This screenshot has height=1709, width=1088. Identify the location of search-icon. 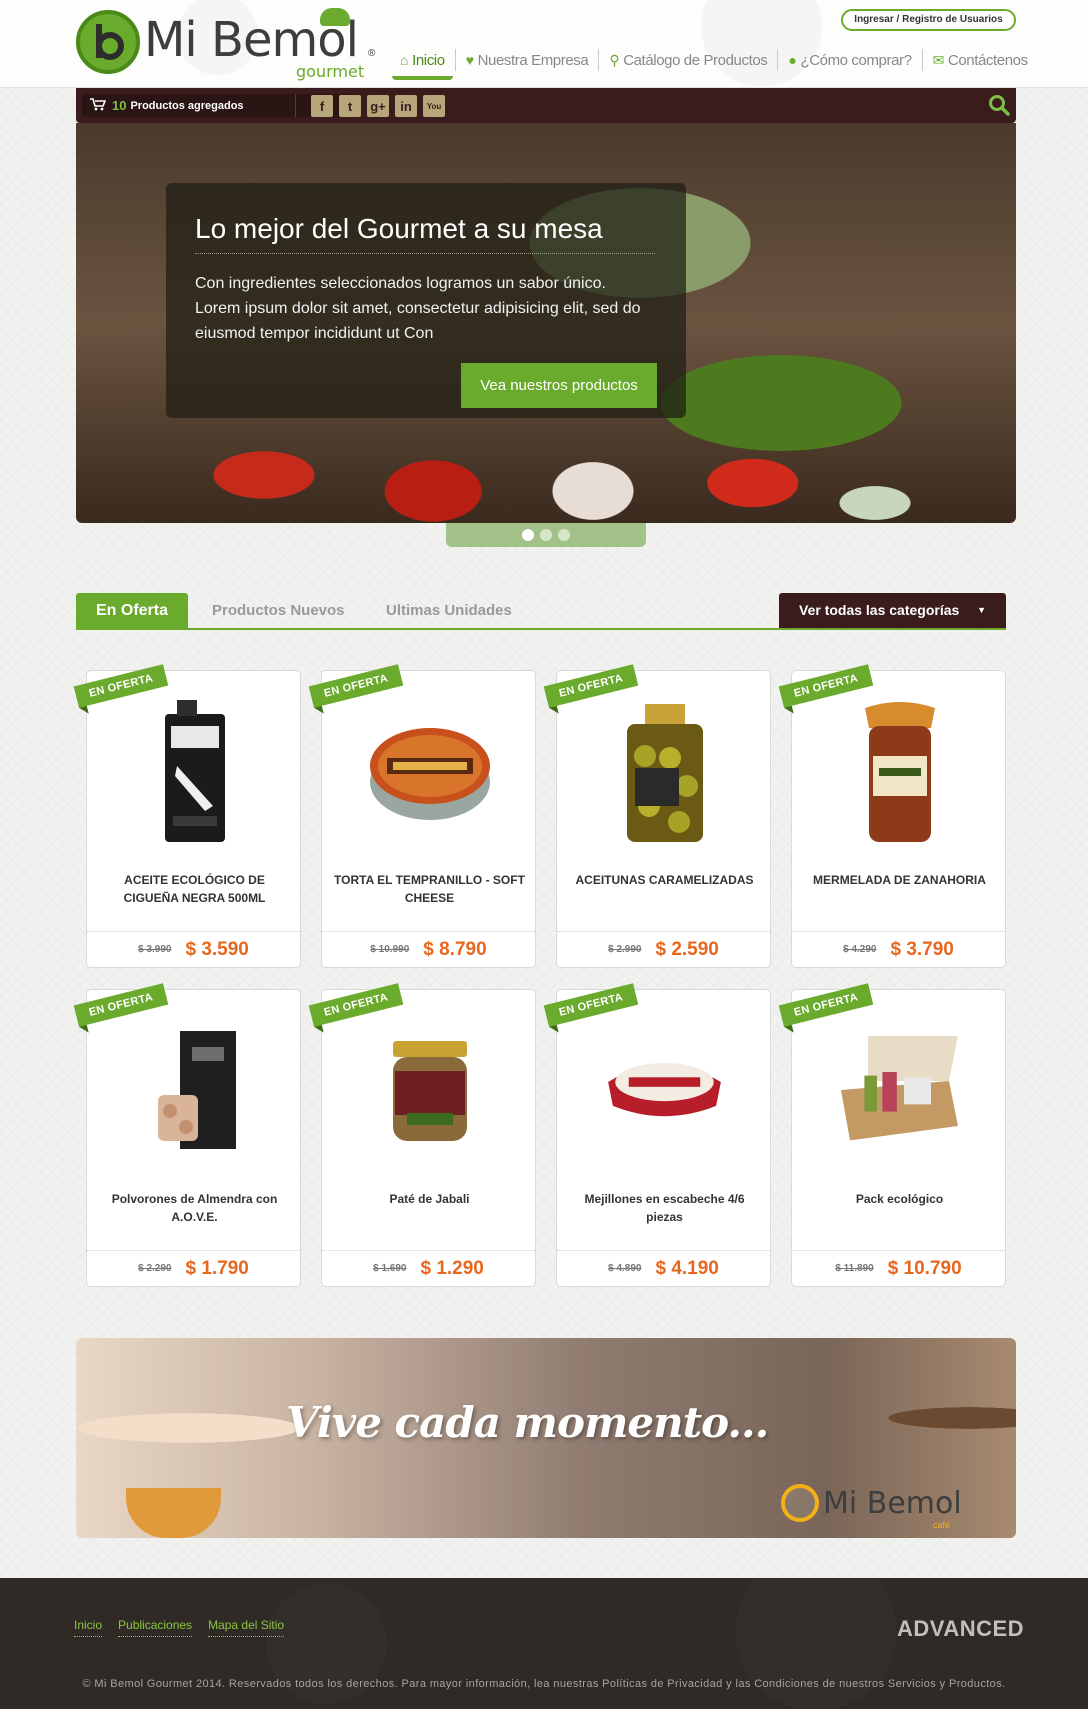
(999, 107).